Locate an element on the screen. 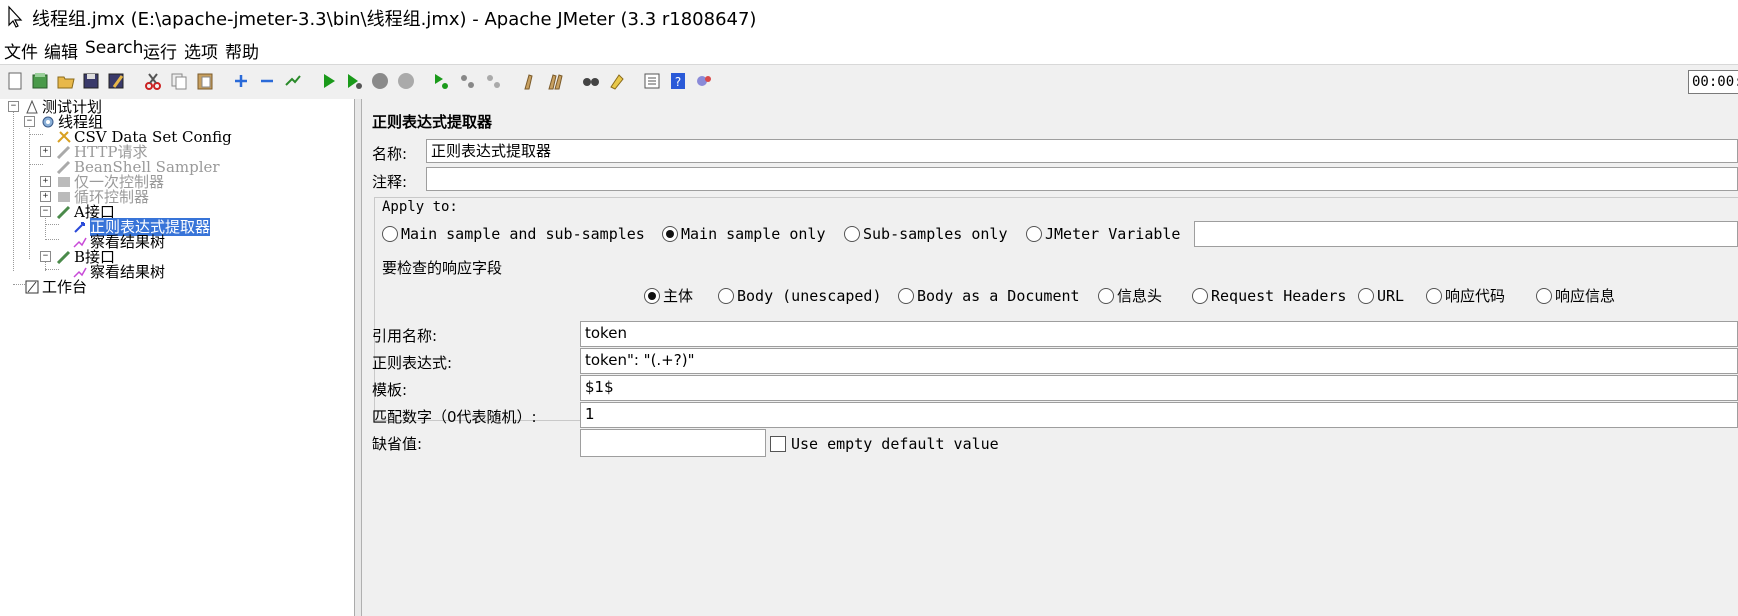 This screenshot has width=1738, height=616. start-icon is located at coordinates (329, 81).